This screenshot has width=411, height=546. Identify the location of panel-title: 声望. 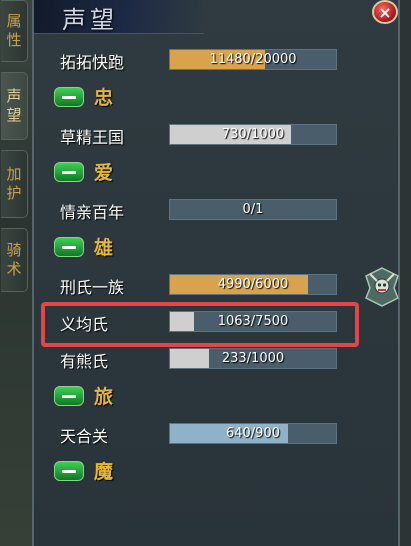
(90, 20).